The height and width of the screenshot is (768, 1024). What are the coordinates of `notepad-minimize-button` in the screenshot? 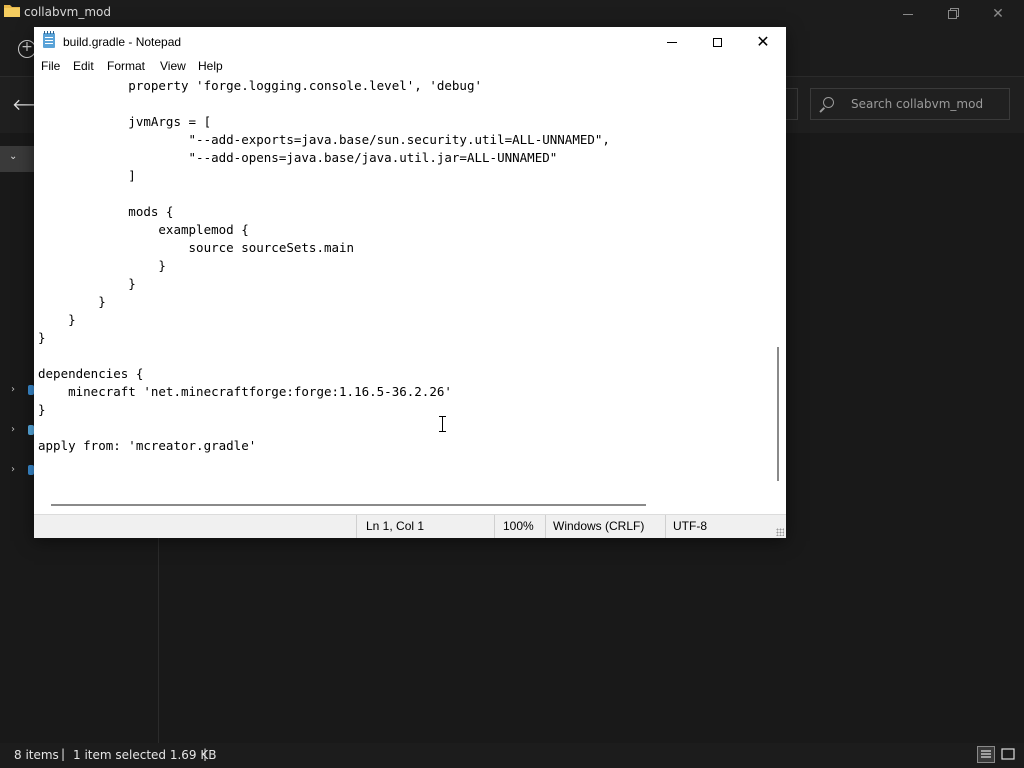 It's located at (672, 42).